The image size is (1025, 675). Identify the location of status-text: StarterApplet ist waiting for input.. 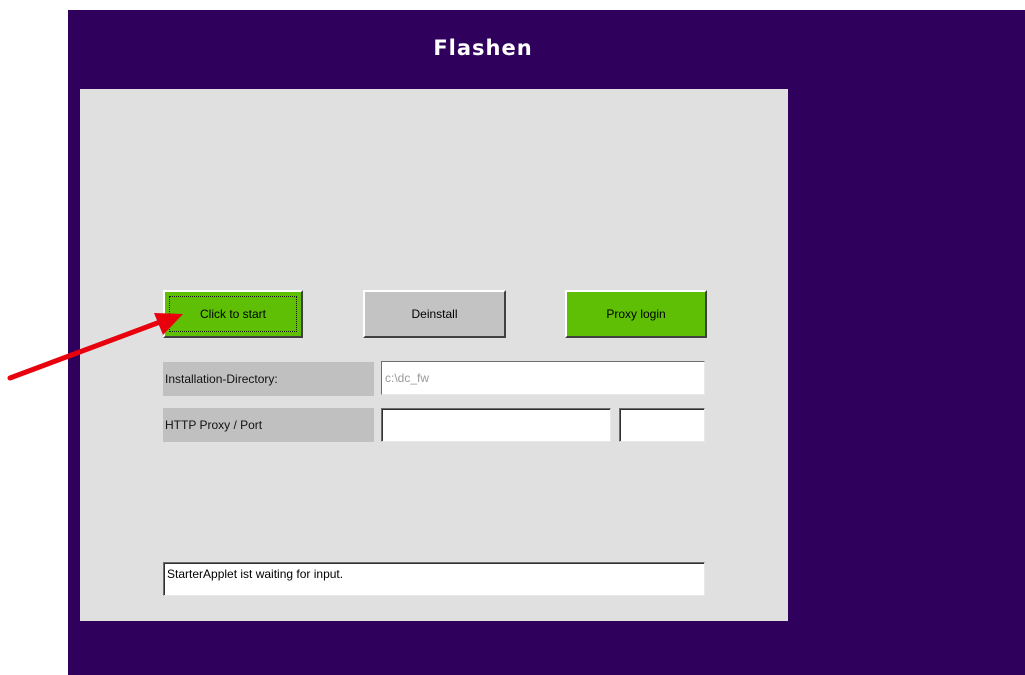
(255, 574).